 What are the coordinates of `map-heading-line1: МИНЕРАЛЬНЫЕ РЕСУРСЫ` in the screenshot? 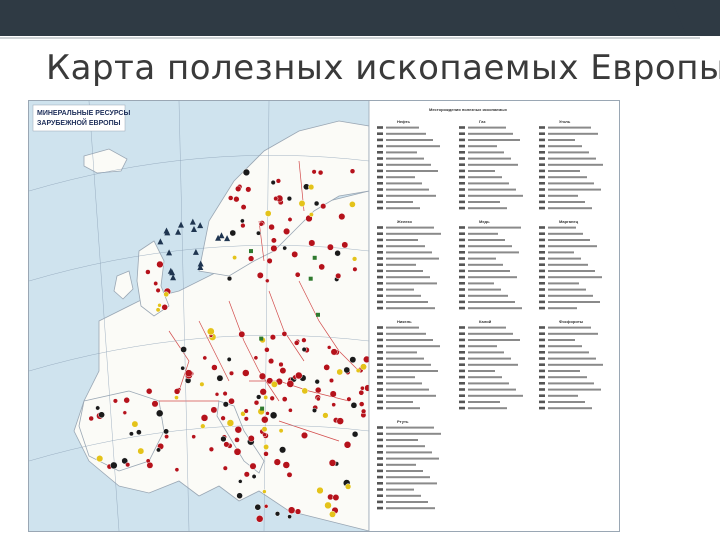 It's located at (83, 113).